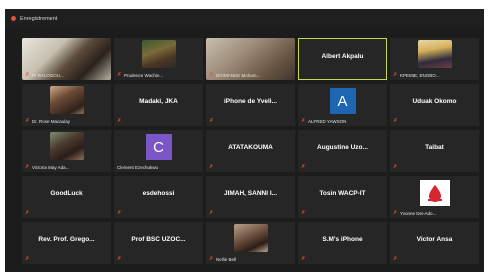 The image size is (489, 273). Describe the element at coordinates (434, 147) in the screenshot. I see `participant-name: Taibat` at that location.